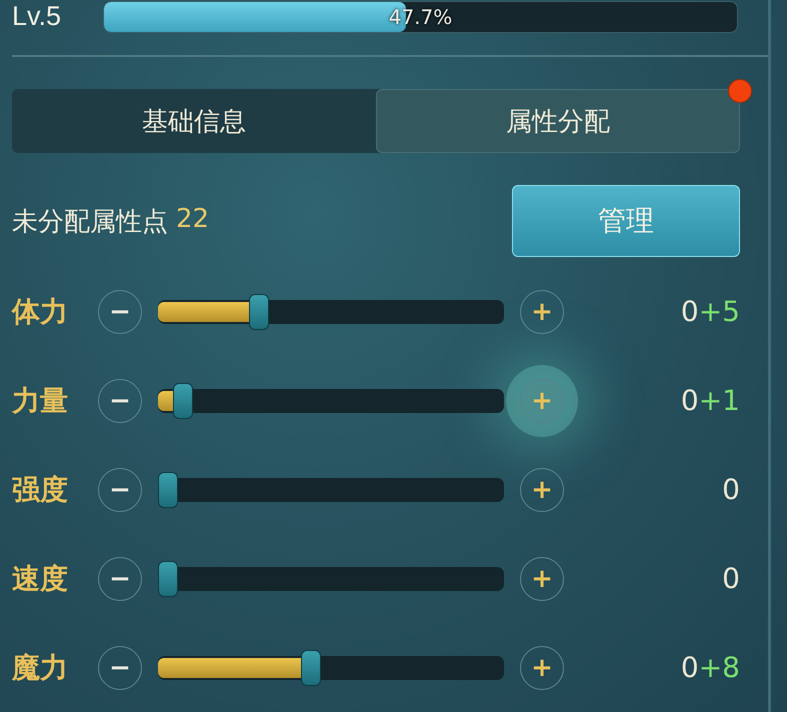  Describe the element at coordinates (40, 312) in the screenshot. I see `attribute-name: 体力` at that location.